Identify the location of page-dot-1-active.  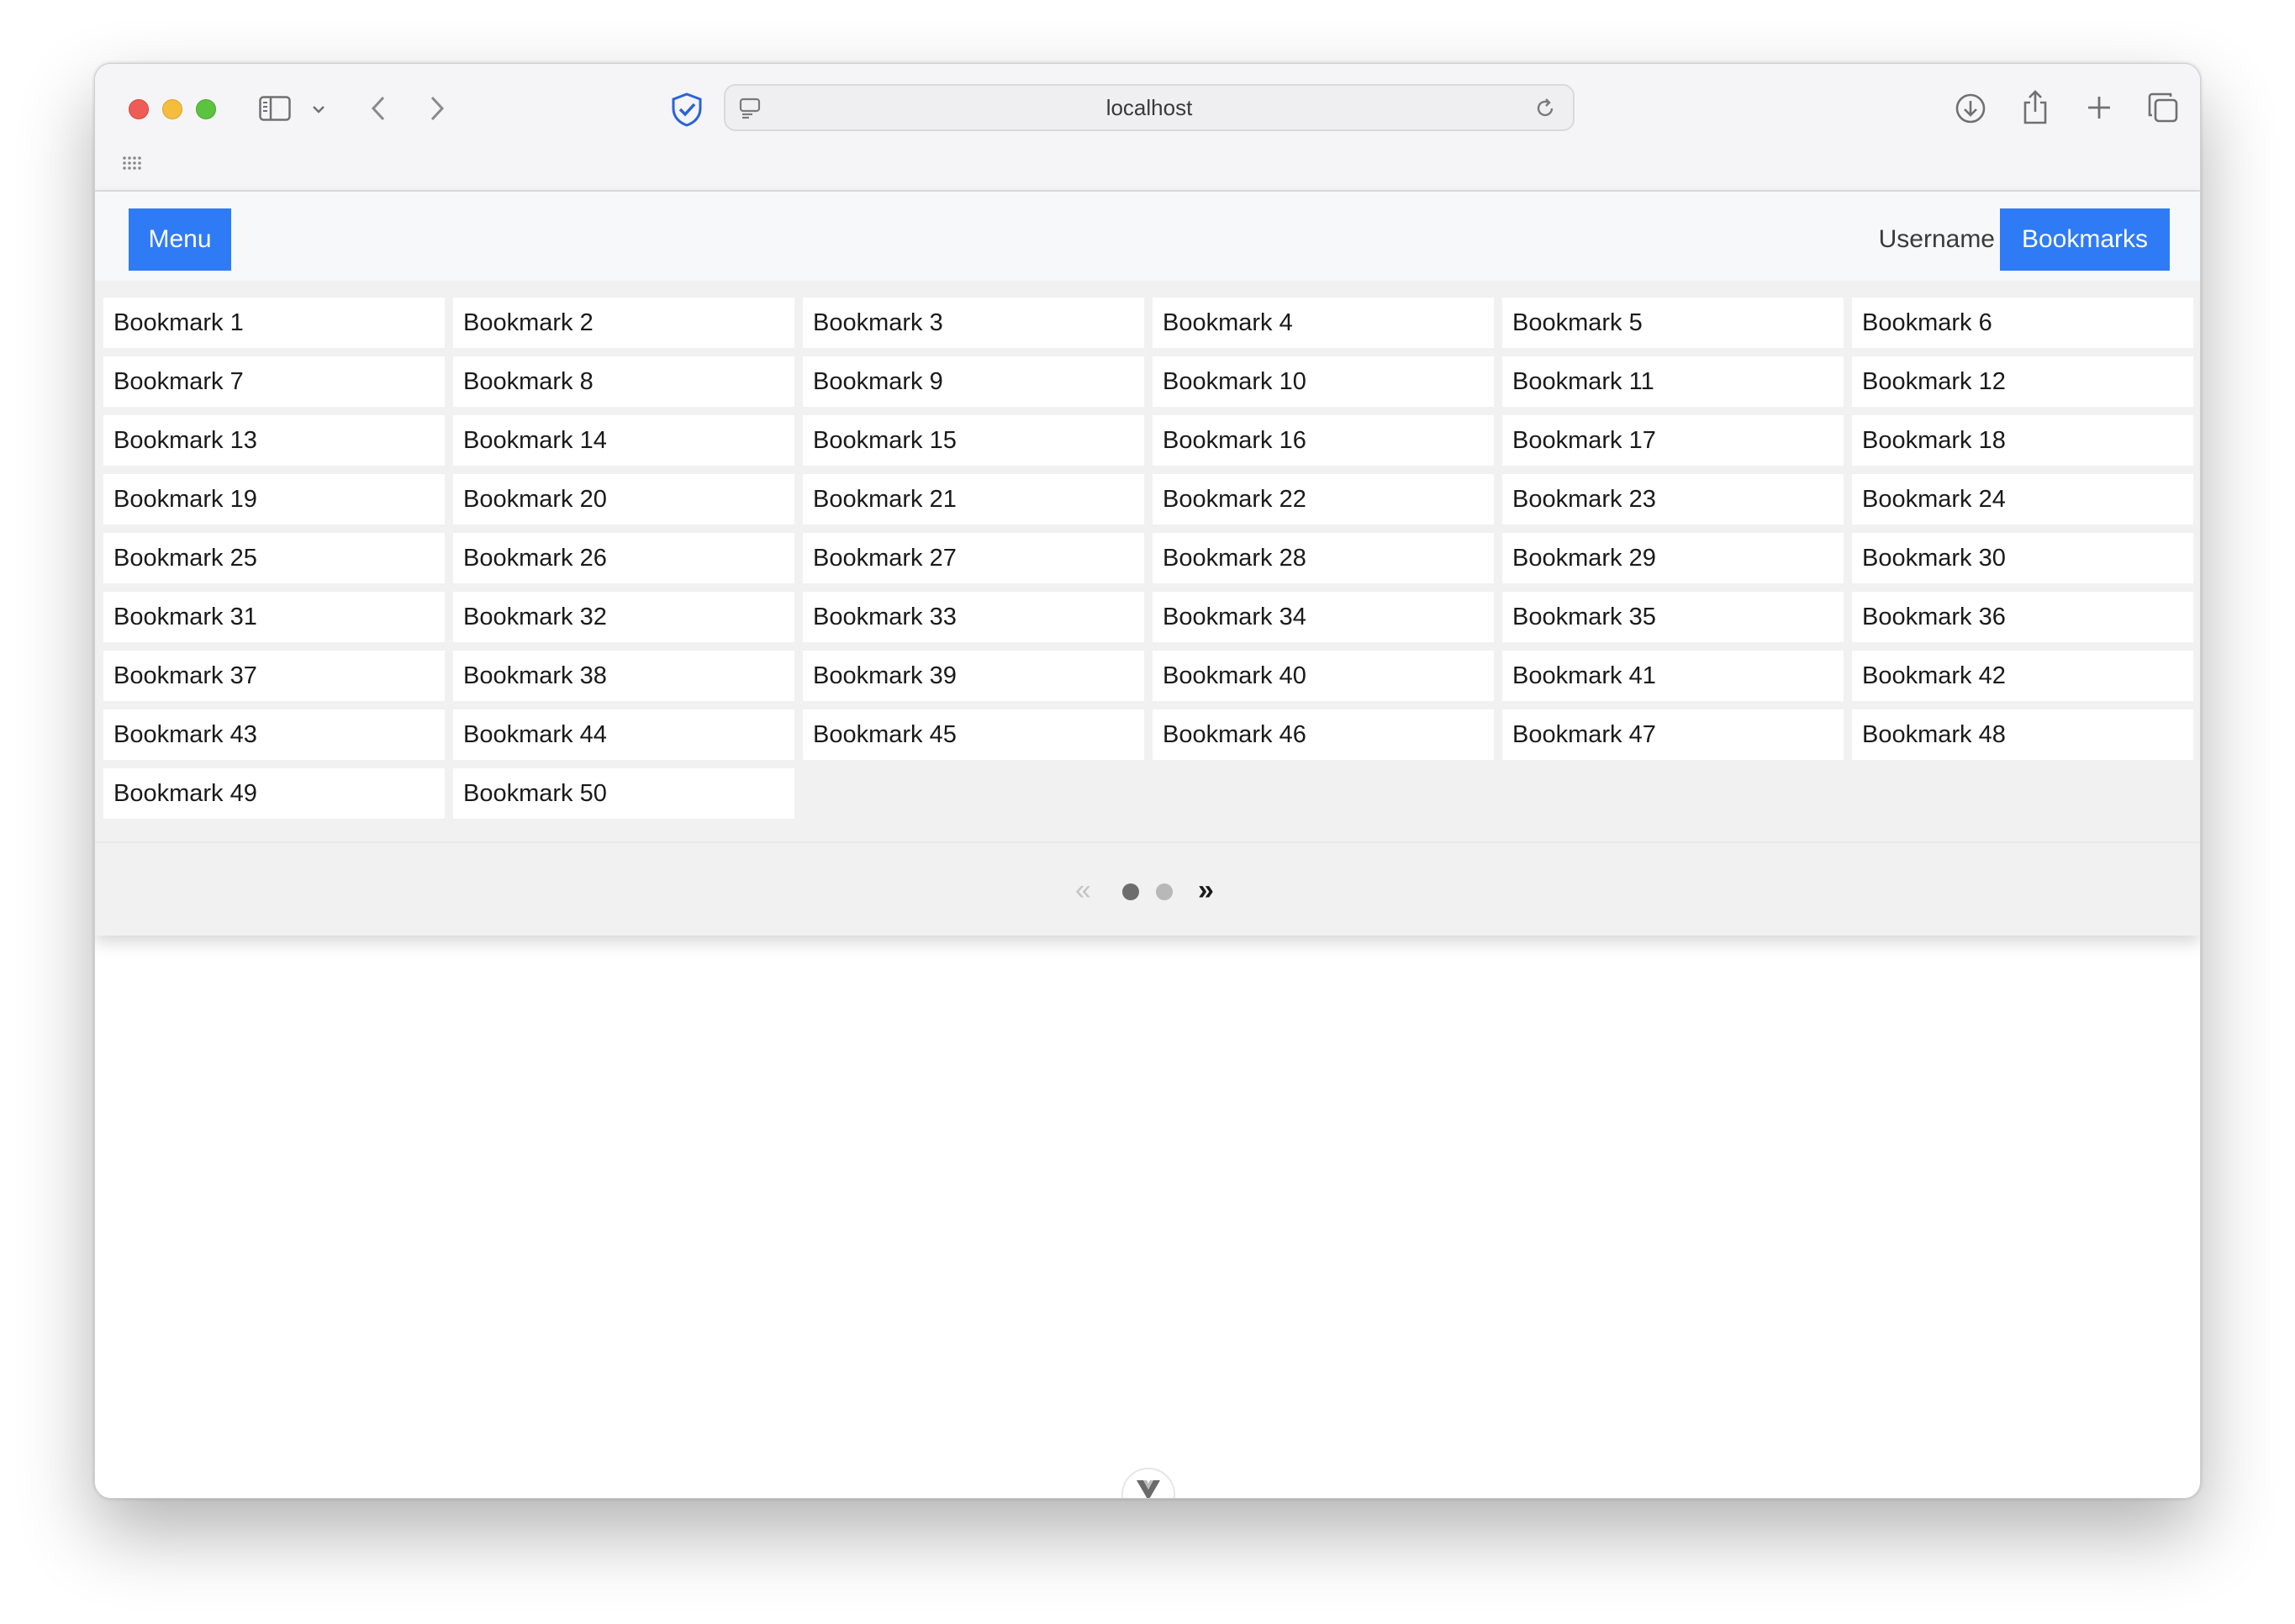
(1130, 891).